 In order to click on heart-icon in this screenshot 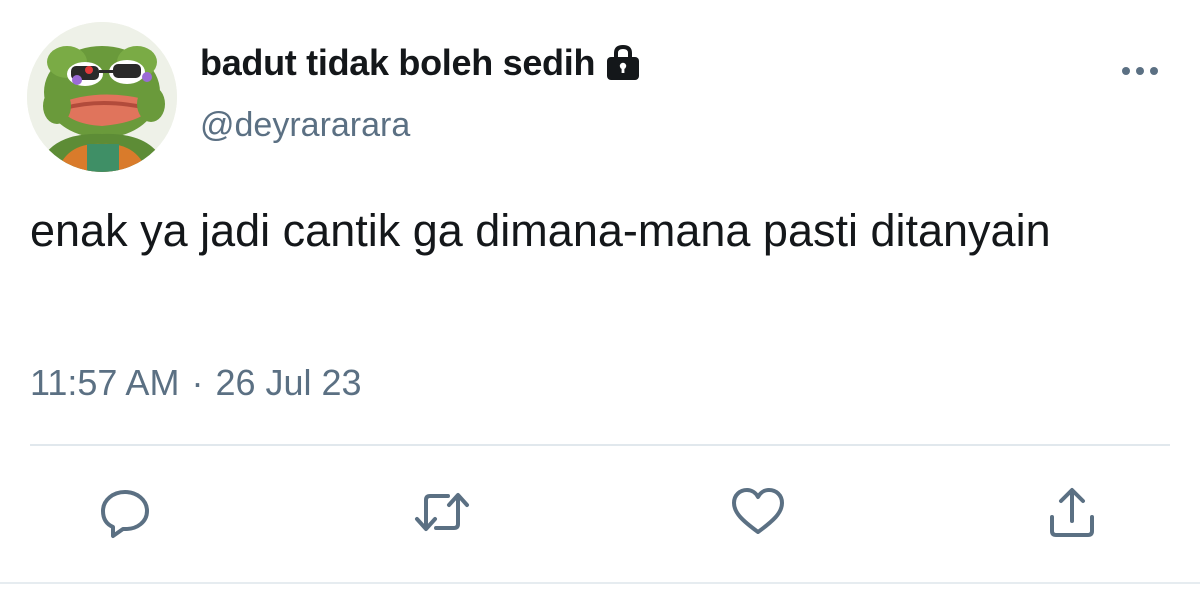, I will do `click(758, 511)`.